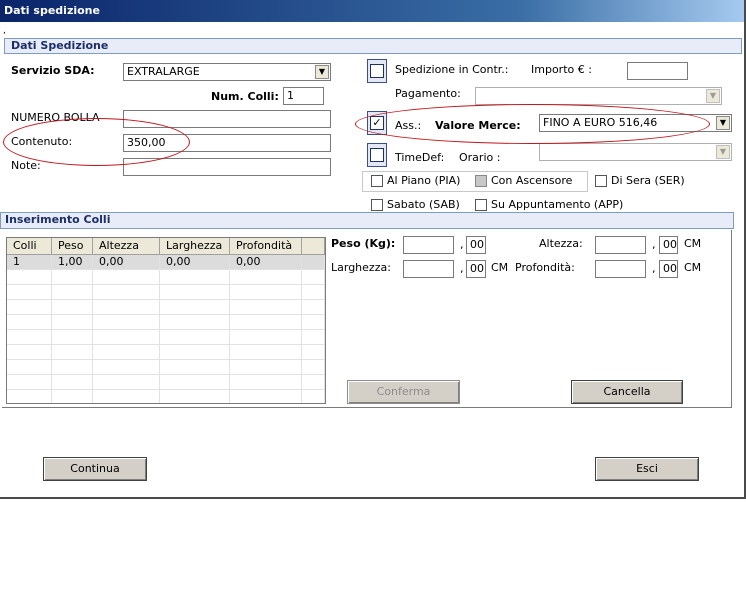 The height and width of the screenshot is (614, 746). Describe the element at coordinates (373, 46) in the screenshot. I see `section-header-dati-spedizione: Dati Spedizione` at that location.